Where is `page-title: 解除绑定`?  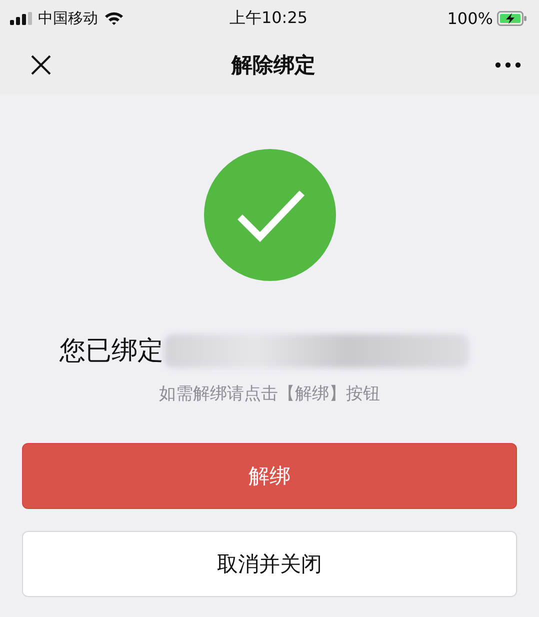 page-title: 解除绑定 is located at coordinates (274, 65).